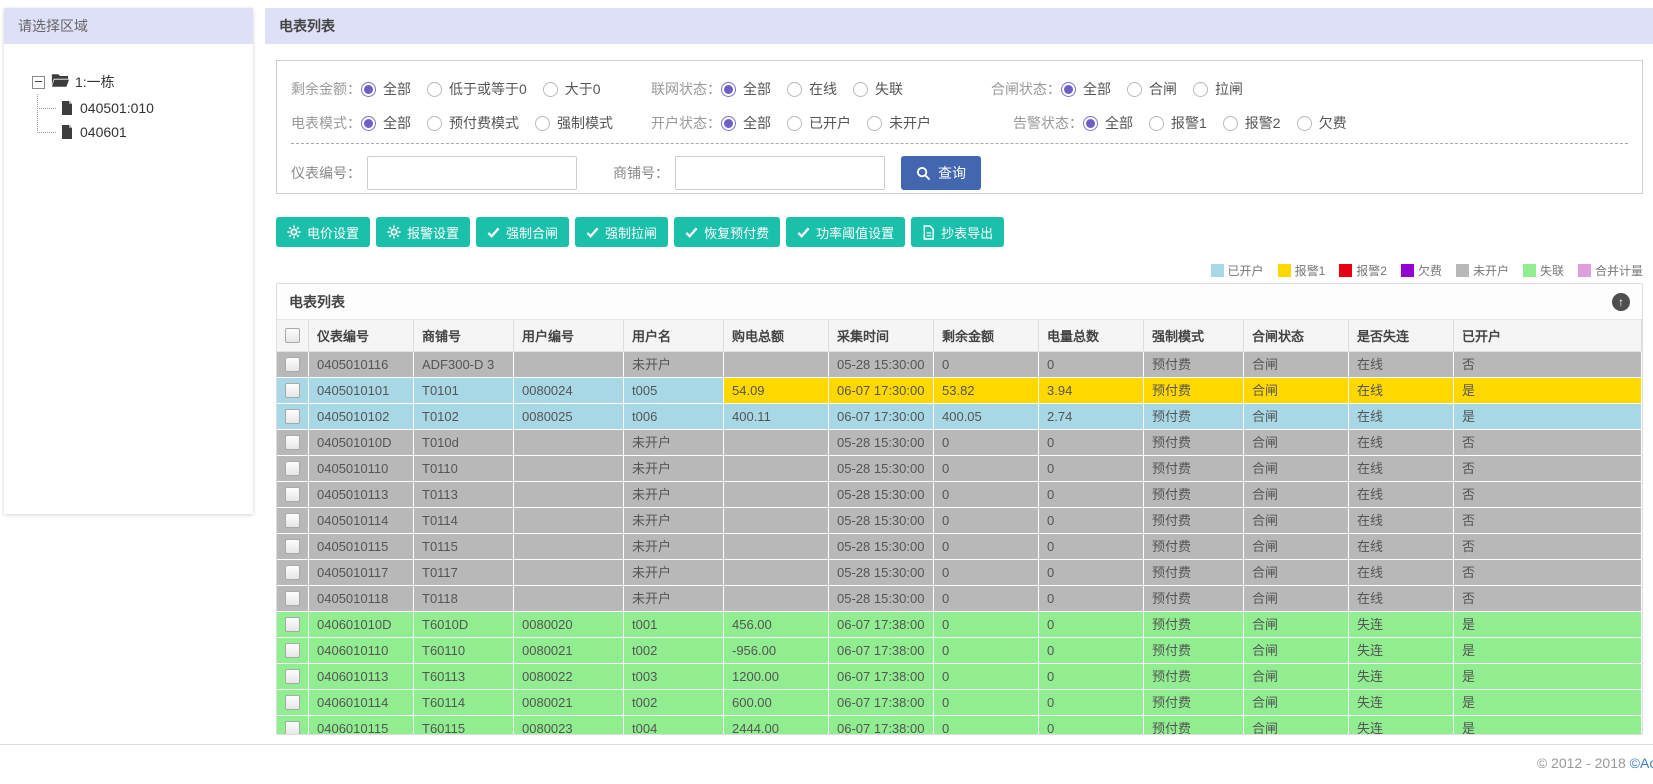 This screenshot has height=784, width=1653. What do you see at coordinates (1178, 123) in the screenshot?
I see `radio-option: 报警1` at bounding box center [1178, 123].